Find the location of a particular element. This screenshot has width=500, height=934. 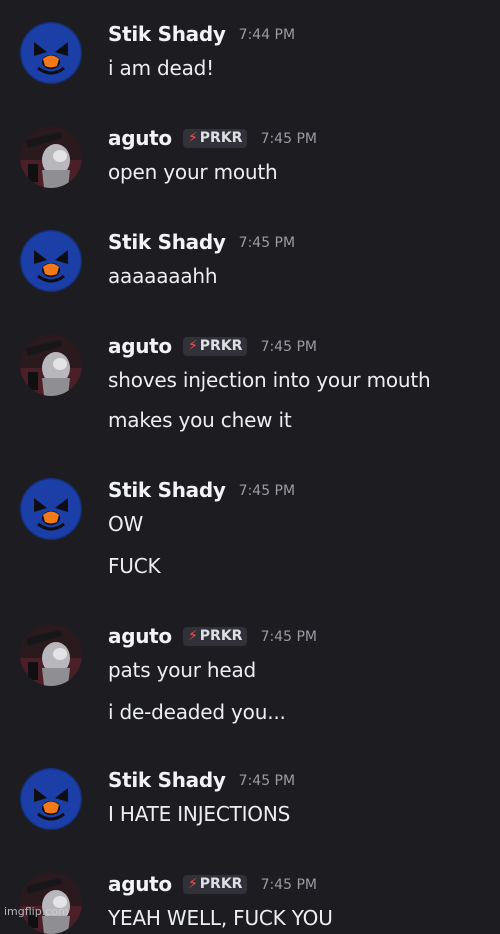

message-header: Stik Shady 7:44 PM is located at coordinates (201, 35).